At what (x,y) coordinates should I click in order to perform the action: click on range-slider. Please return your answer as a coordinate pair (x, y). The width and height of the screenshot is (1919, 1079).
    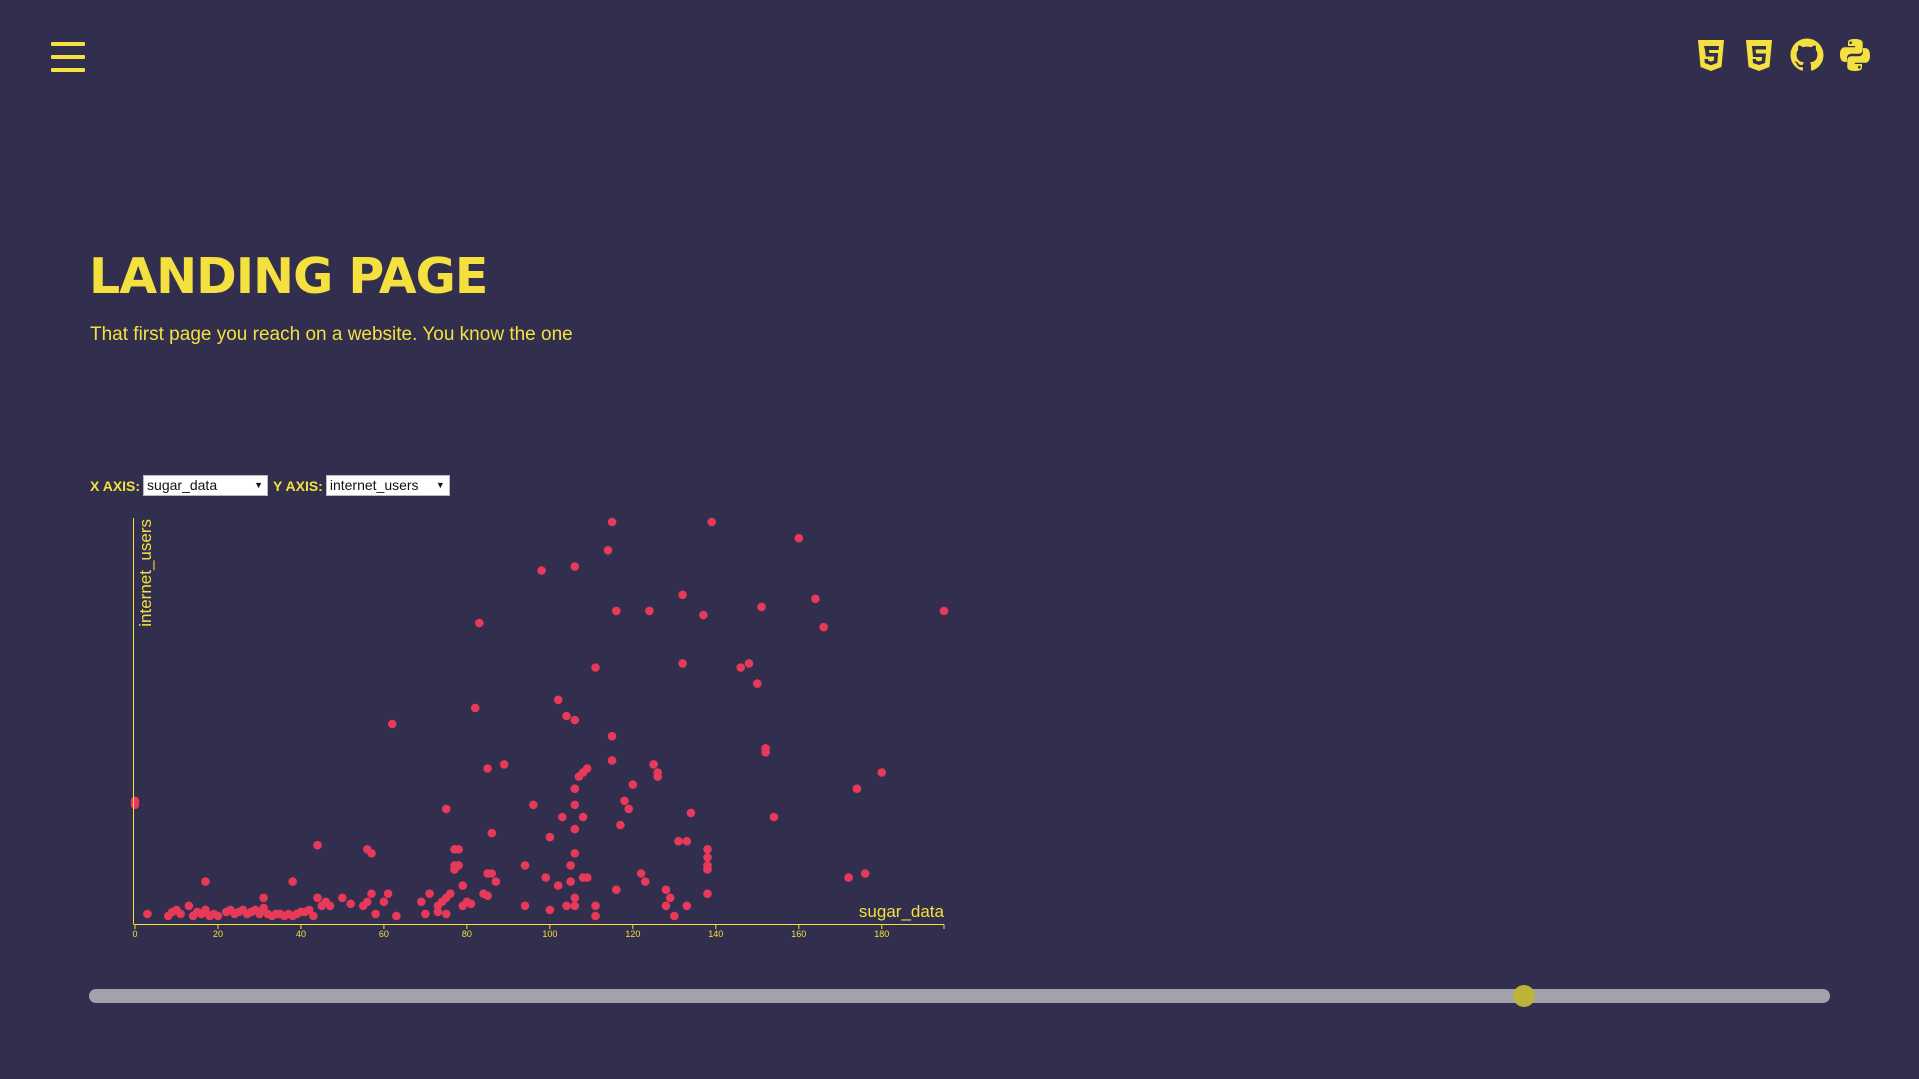
    Looking at the image, I should click on (959, 996).